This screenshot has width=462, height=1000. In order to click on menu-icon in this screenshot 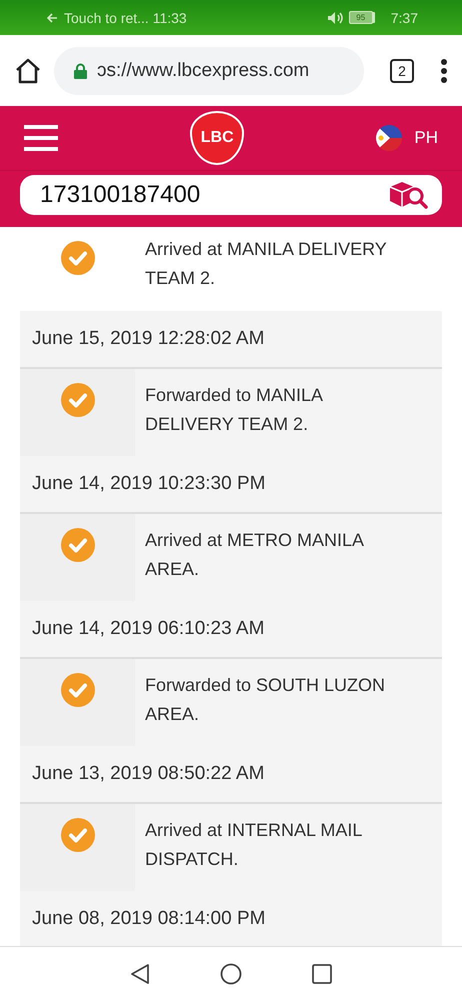, I will do `click(41, 138)`.